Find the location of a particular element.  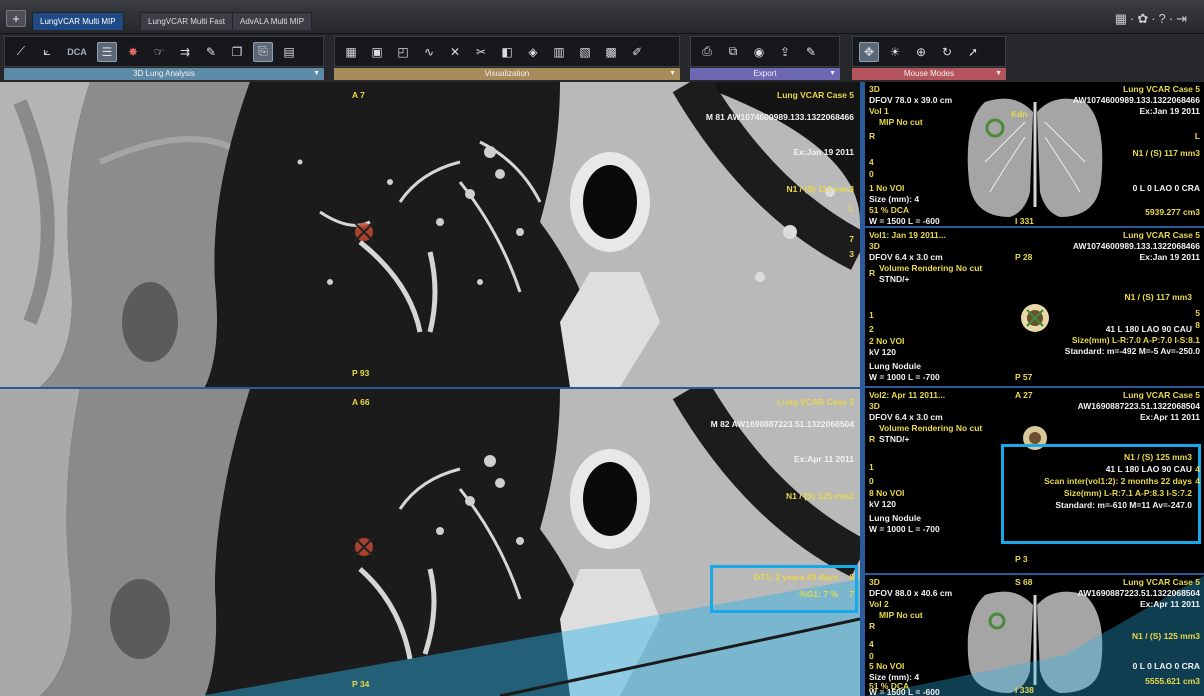

add-tab-button: + is located at coordinates (16, 18).